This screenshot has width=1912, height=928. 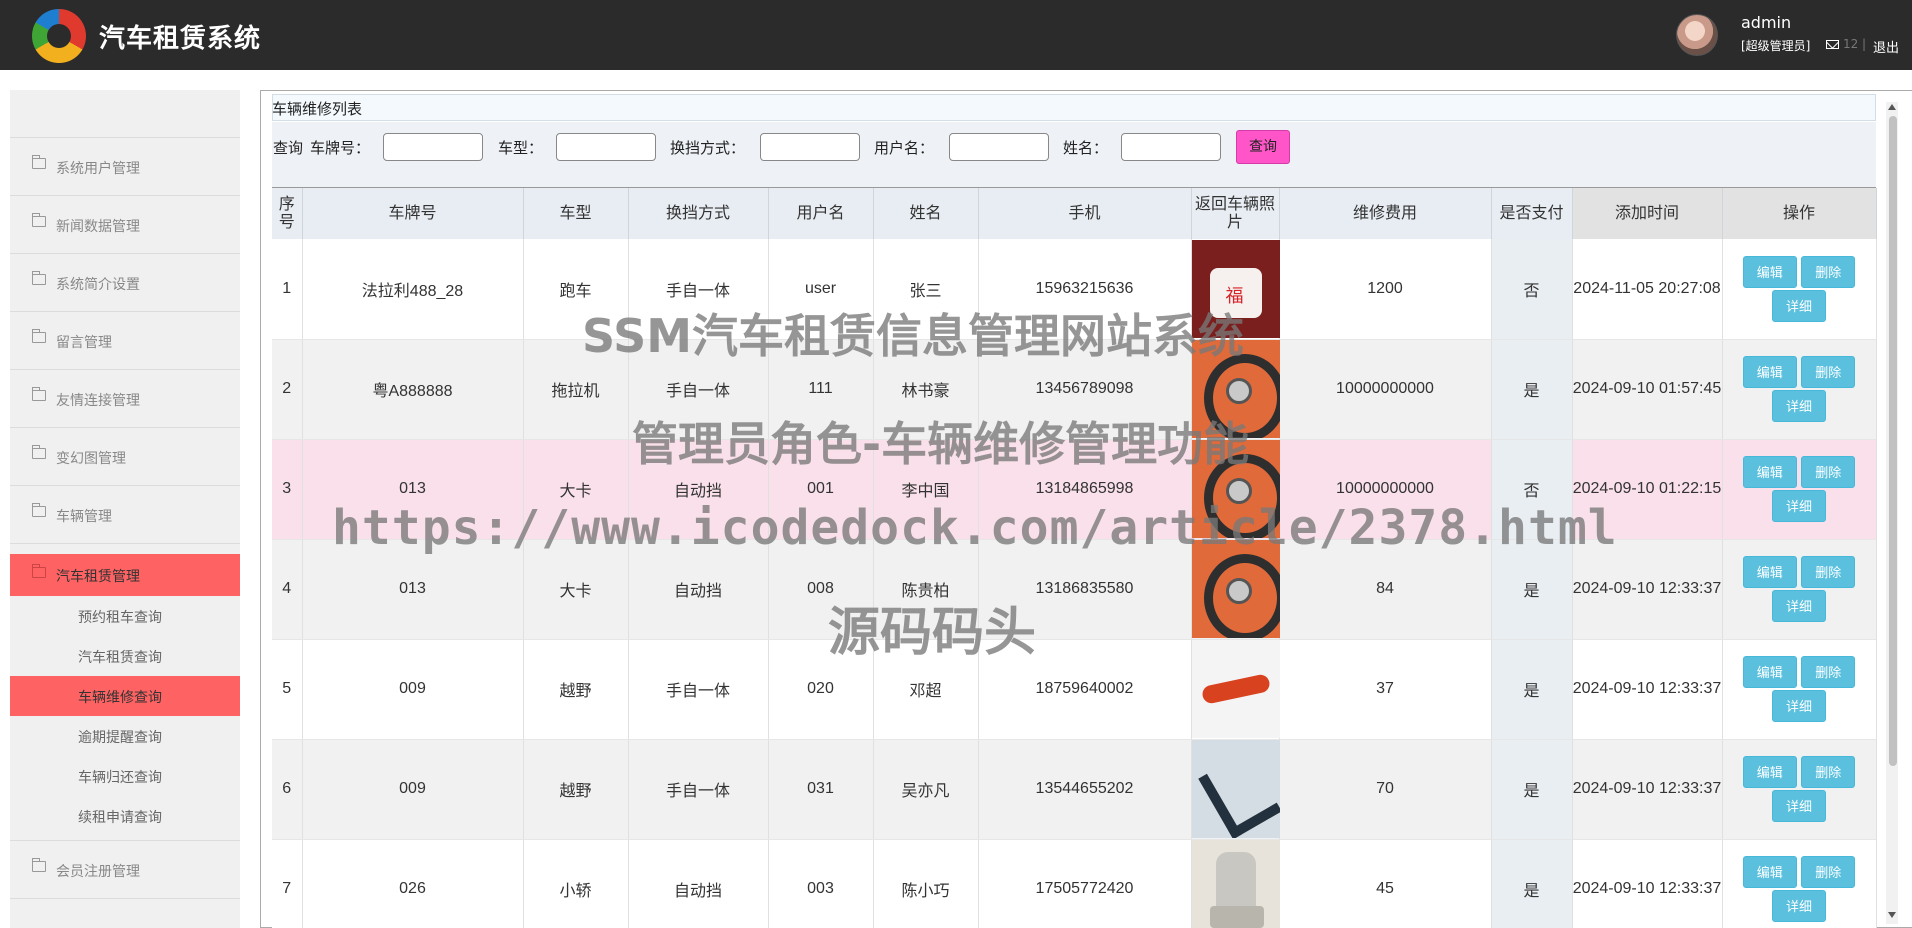 What do you see at coordinates (287, 589) in the screenshot?
I see `cell-no: 4` at bounding box center [287, 589].